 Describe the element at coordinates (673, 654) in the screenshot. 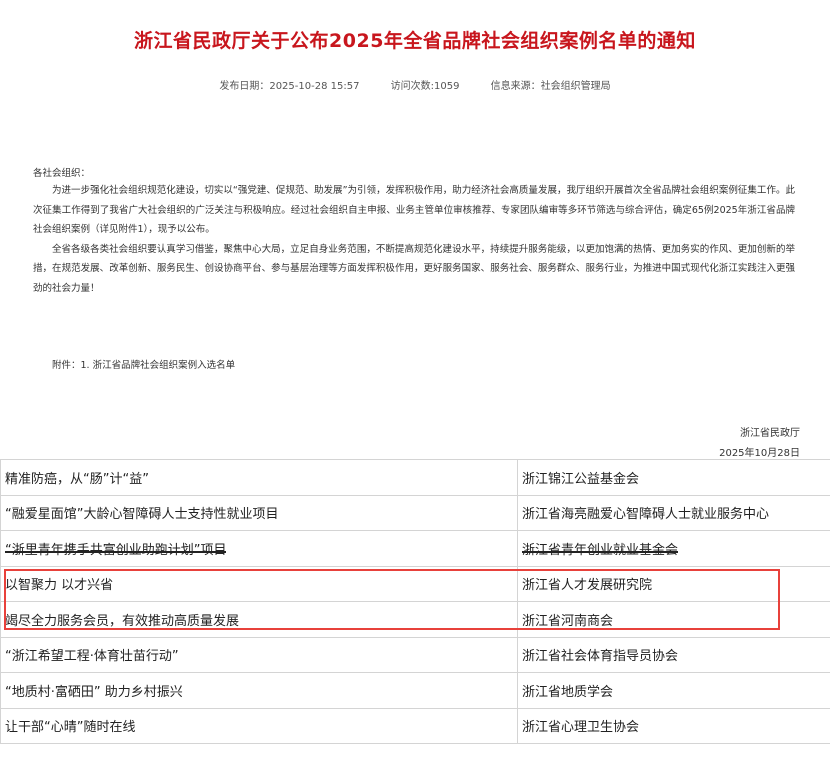

I see `org-name-cell: 浙江省社会体育指导员协会` at that location.